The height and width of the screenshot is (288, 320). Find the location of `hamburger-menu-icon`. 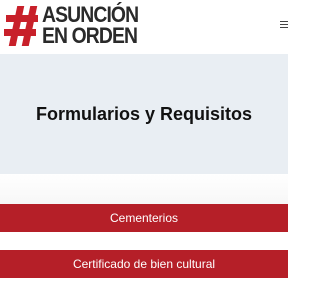

hamburger-menu-icon is located at coordinates (283, 24).